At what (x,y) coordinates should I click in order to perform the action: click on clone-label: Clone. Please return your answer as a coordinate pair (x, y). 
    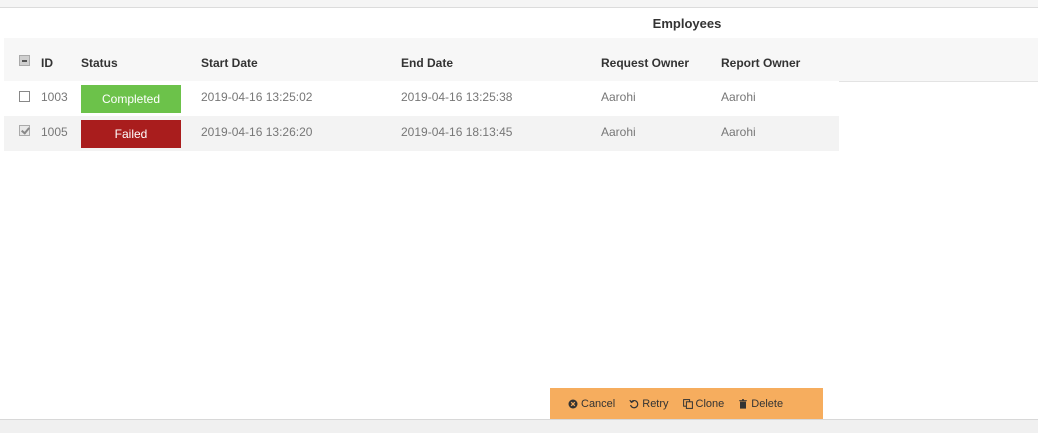
    Looking at the image, I should click on (710, 403).